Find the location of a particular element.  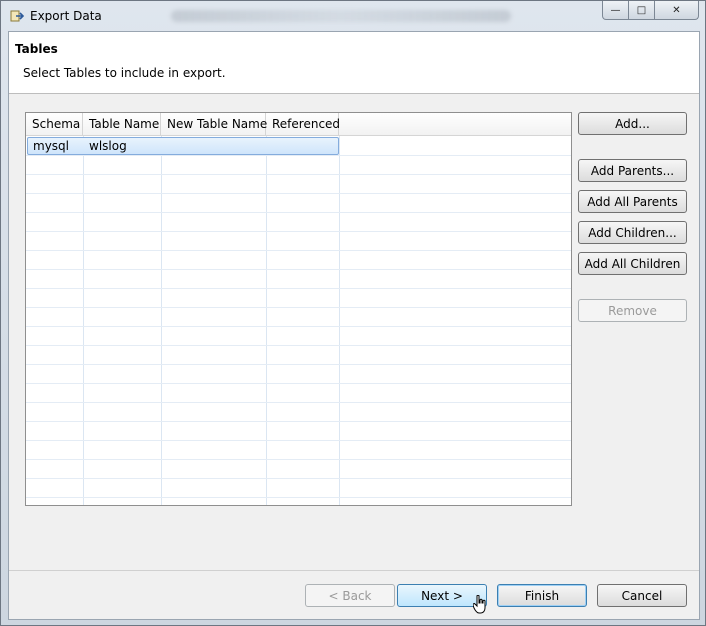

minimize-icon: — is located at coordinates (615, 10).